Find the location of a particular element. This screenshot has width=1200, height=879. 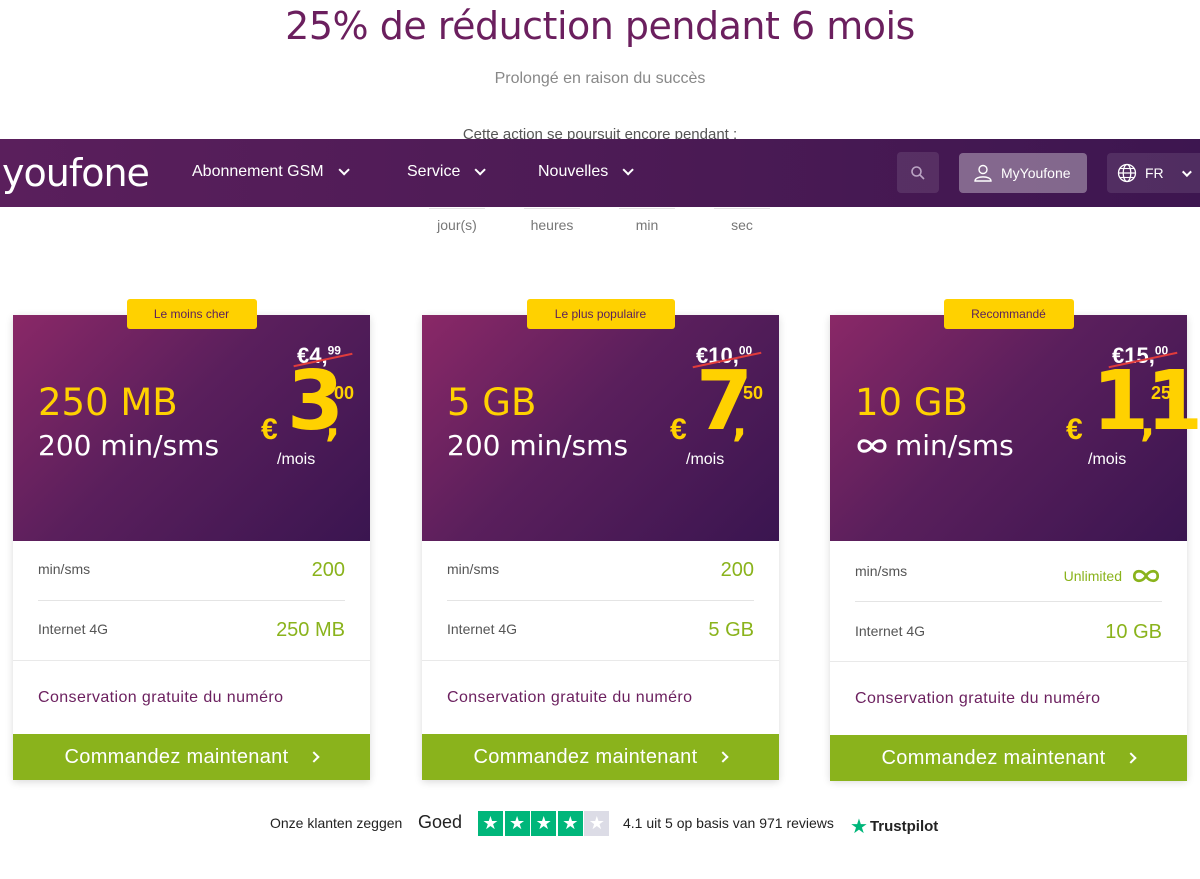

trustpilot-summary: 4.1 uit 5 op basis van 971 reviews is located at coordinates (728, 823).